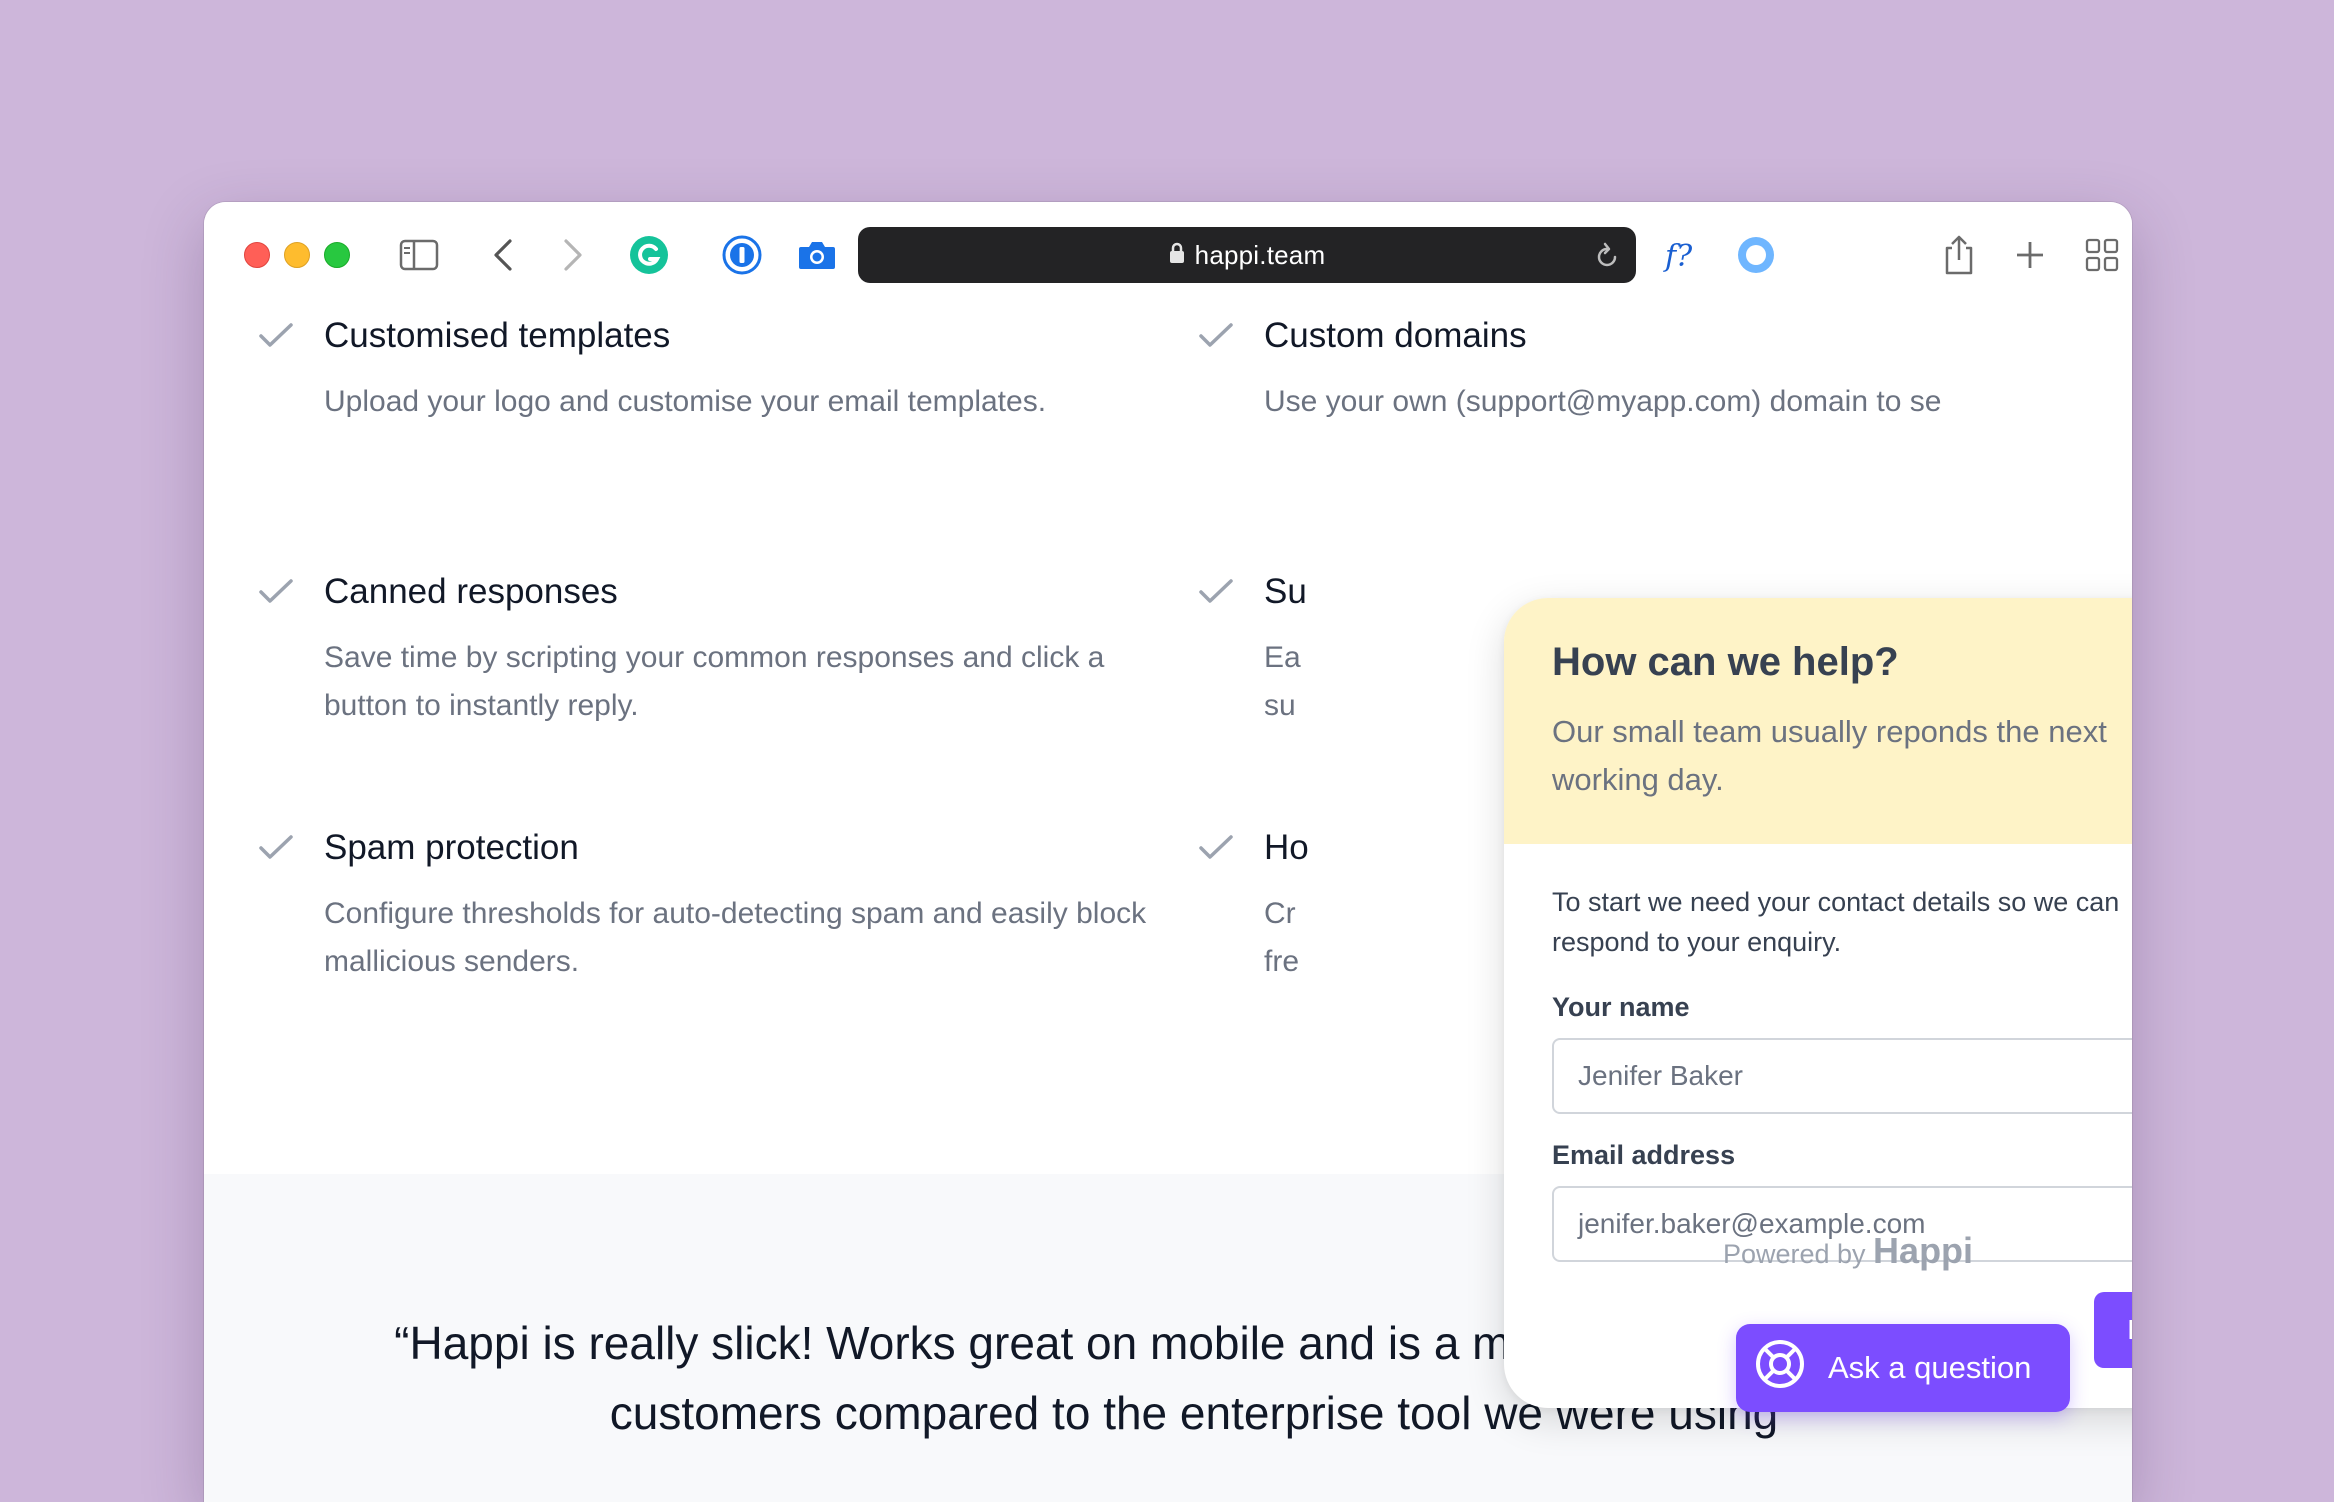  Describe the element at coordinates (1794, 1254) in the screenshot. I see `powered-prefix: Powered by` at that location.